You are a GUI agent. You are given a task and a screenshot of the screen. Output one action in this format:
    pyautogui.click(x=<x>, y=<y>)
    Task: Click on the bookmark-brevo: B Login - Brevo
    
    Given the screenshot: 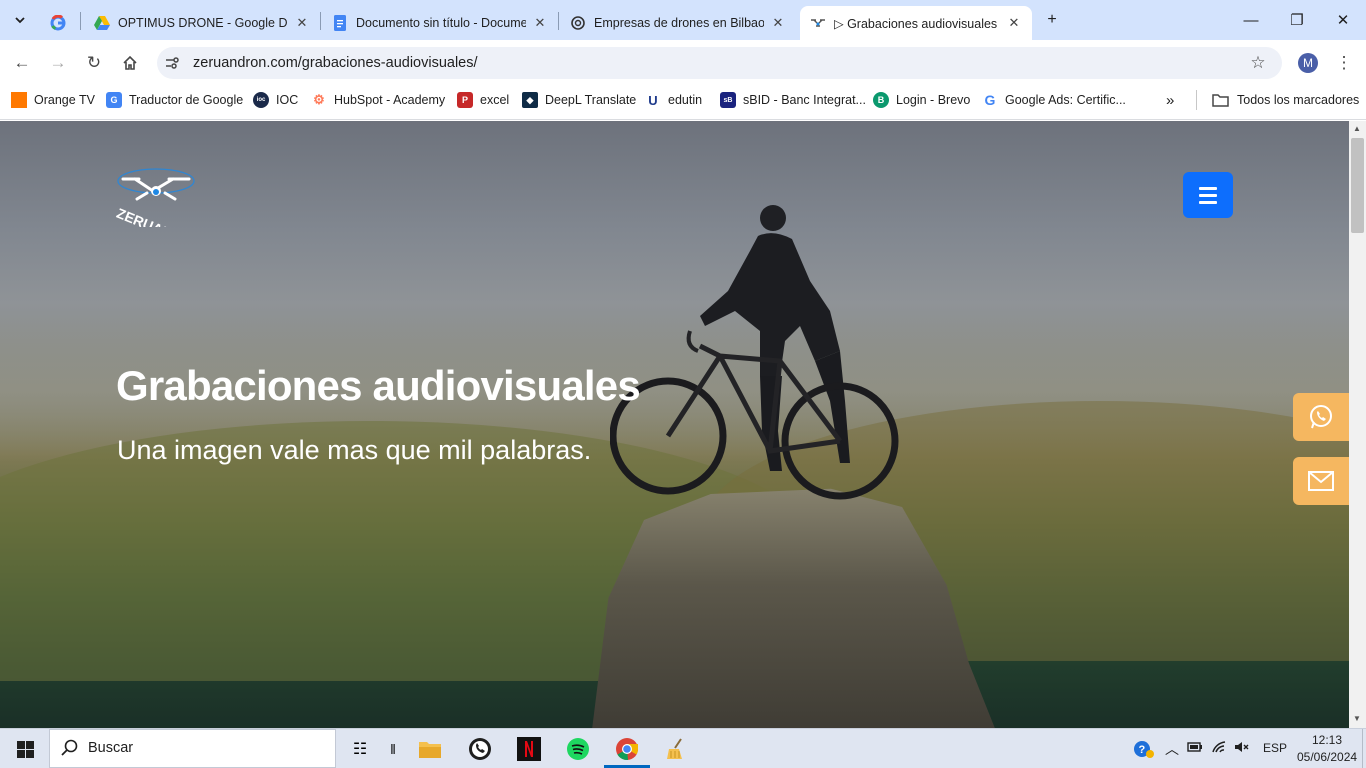 What is the action you would take?
    pyautogui.click(x=921, y=100)
    